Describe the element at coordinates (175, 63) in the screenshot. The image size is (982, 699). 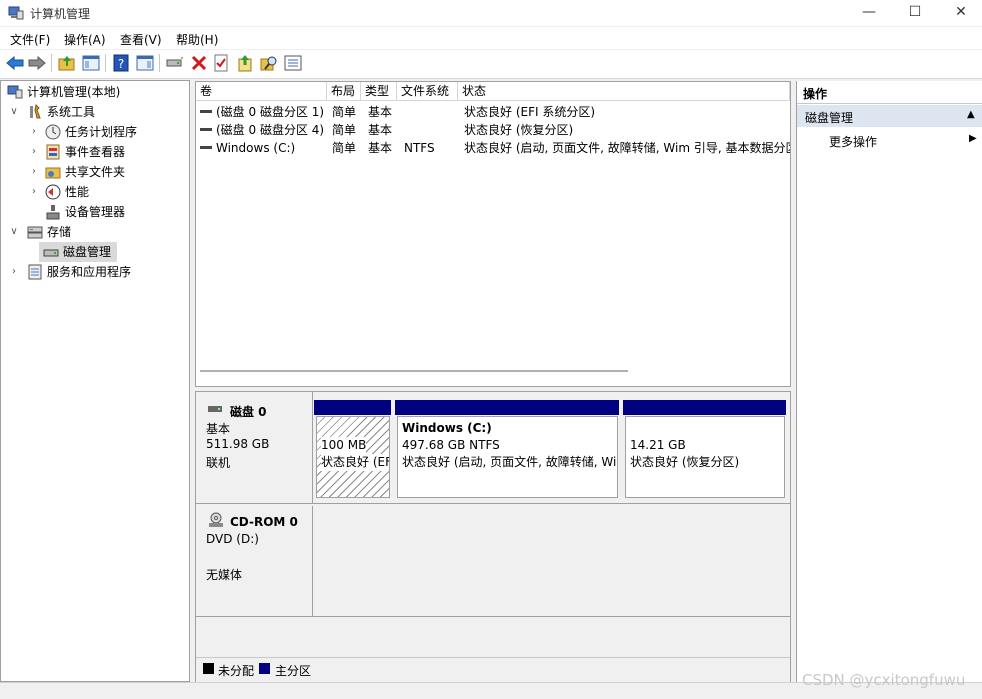
I see `connect-drive-icon` at that location.